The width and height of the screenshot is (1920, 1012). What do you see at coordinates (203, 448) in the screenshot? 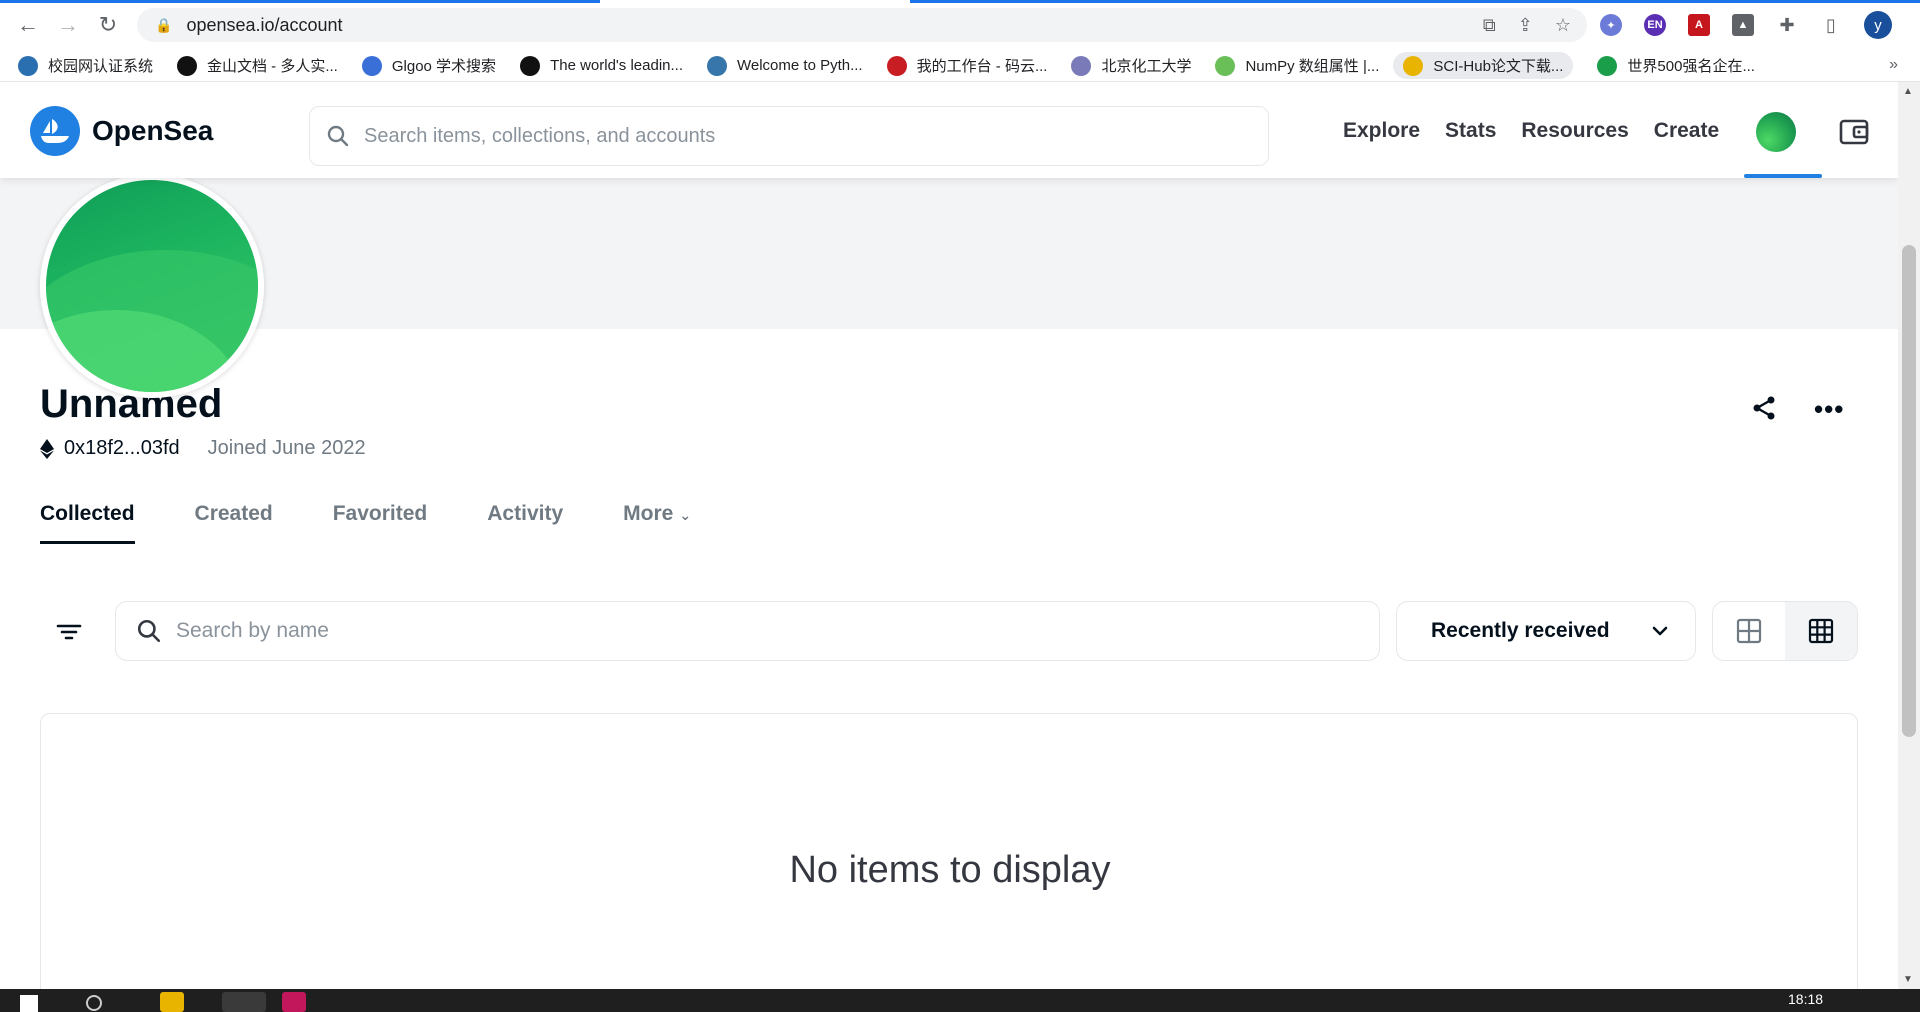
I see `profile-meta: 0x18f2...03fd Joined June 2022` at bounding box center [203, 448].